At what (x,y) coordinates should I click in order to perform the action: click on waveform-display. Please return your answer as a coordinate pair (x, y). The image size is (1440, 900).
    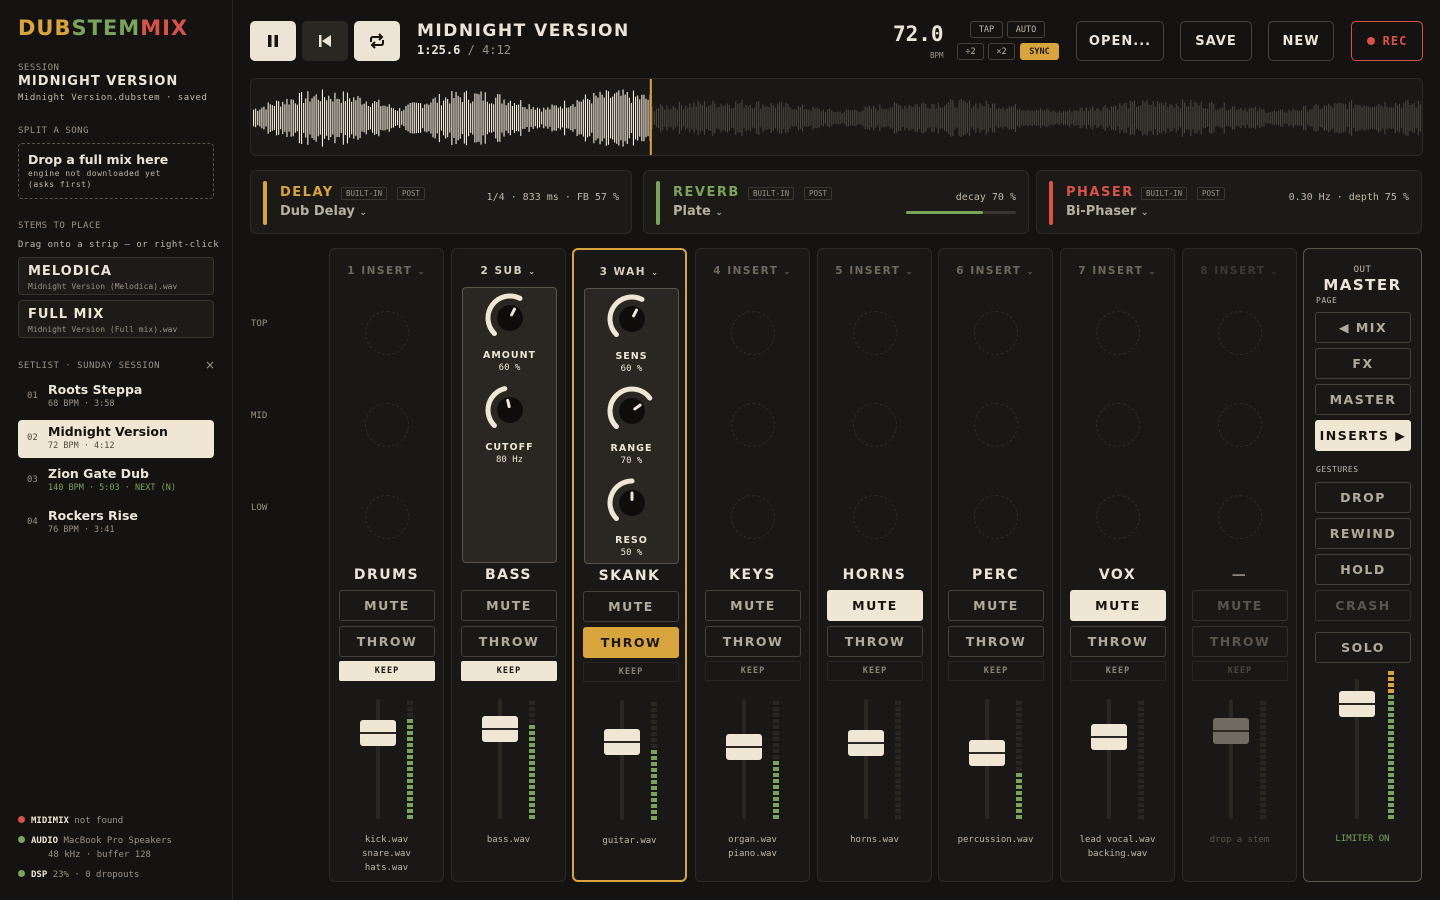
    Looking at the image, I should click on (836, 117).